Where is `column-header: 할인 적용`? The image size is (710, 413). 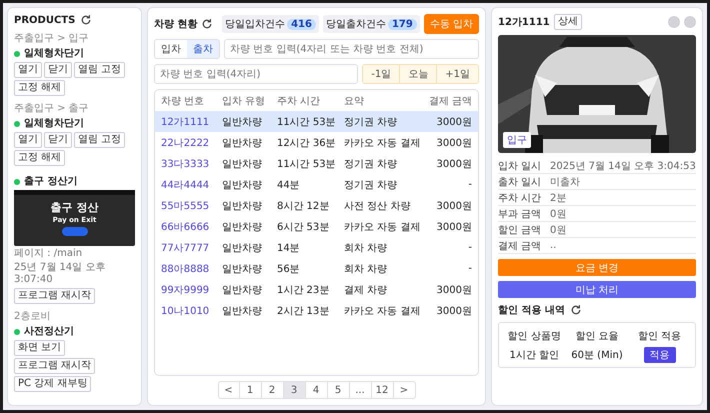
column-header: 할인 적용 is located at coordinates (659, 336).